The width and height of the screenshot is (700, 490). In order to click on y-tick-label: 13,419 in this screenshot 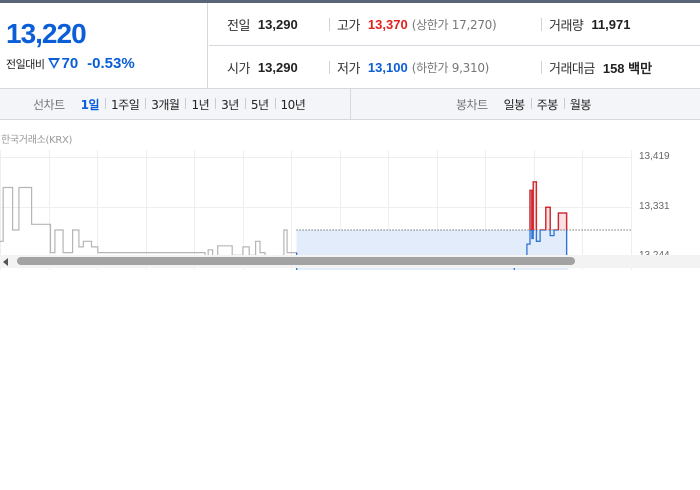, I will do `click(654, 156)`.